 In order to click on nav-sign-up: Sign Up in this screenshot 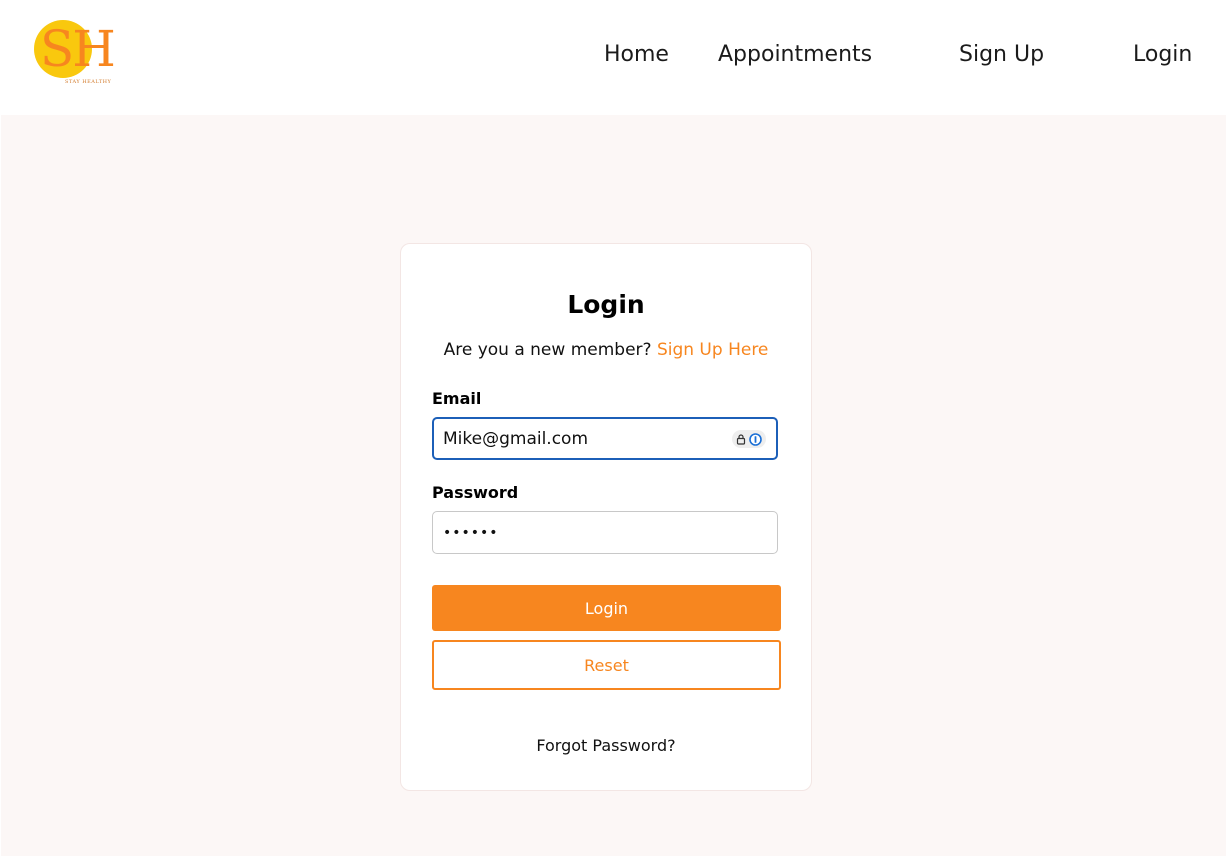, I will do `click(1001, 55)`.